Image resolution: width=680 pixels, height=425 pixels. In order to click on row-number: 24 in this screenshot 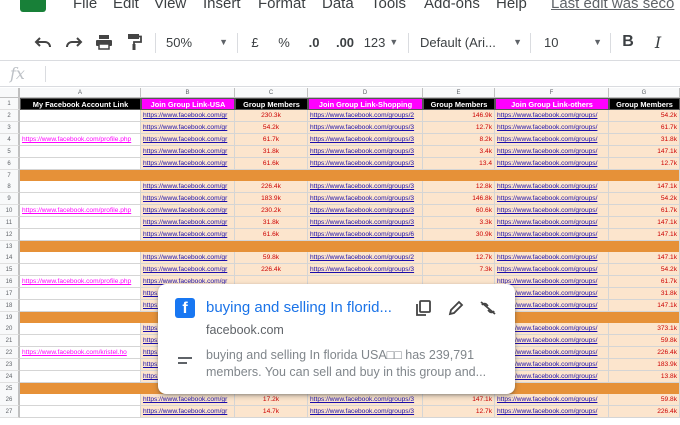, I will do `click(10, 377)`.